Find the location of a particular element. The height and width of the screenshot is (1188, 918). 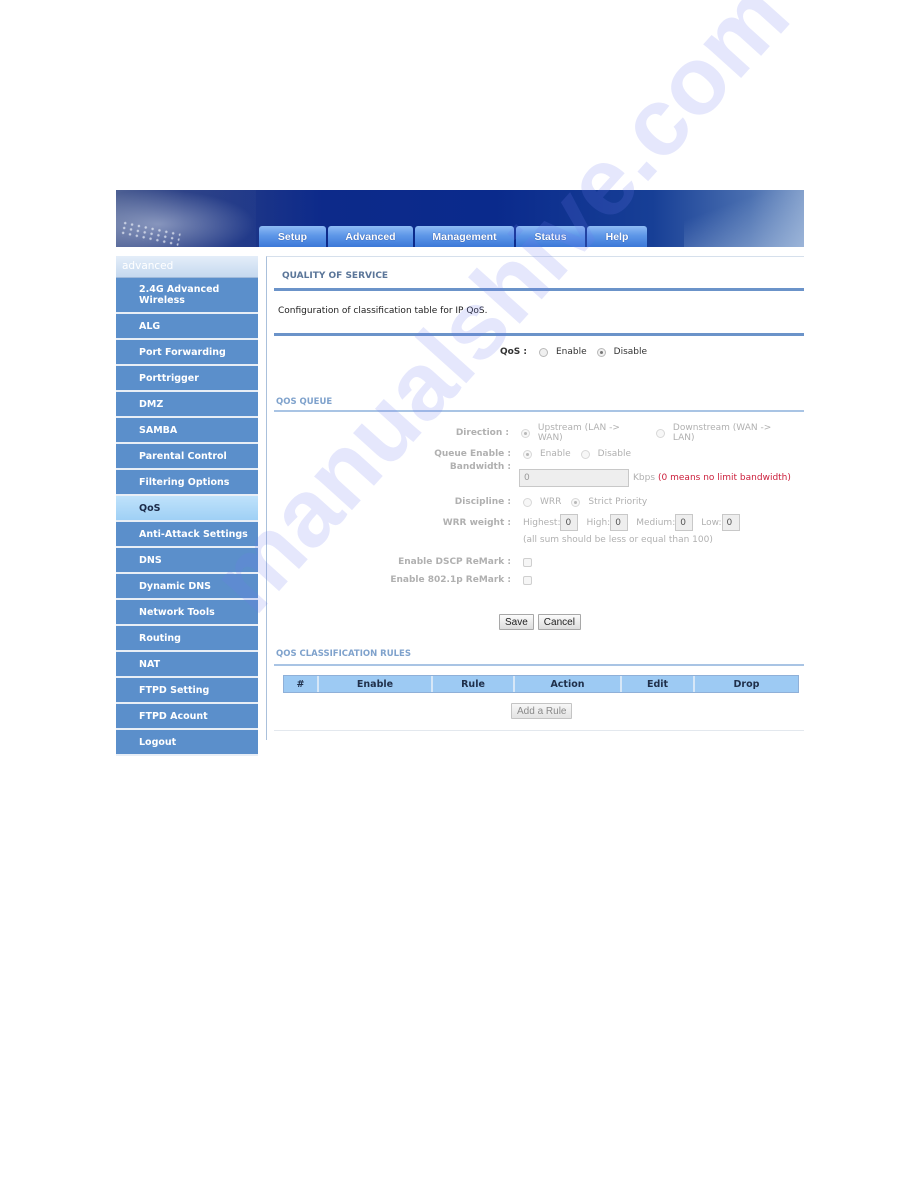

qos-toggle-row: QoS : Enable Disable is located at coordinates (562, 352).